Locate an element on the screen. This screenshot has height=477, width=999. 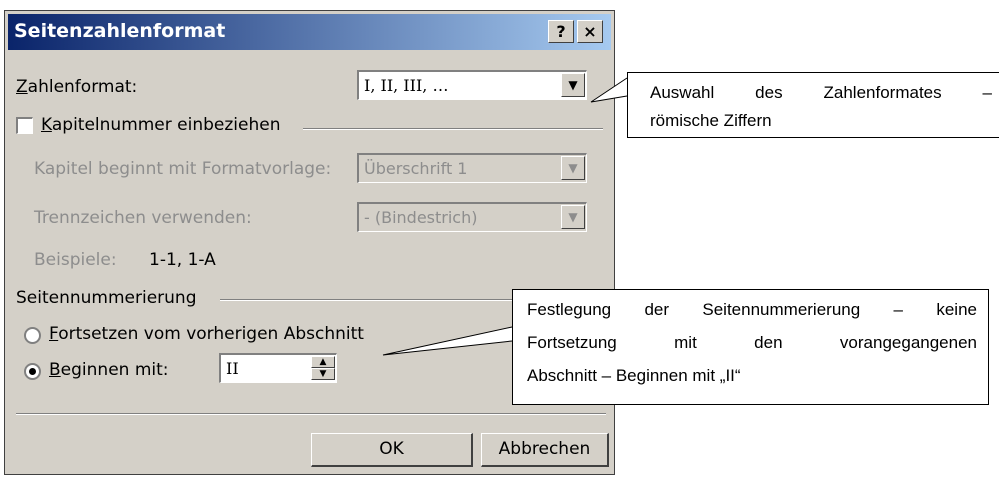
start-at-radio is located at coordinates (32, 371).